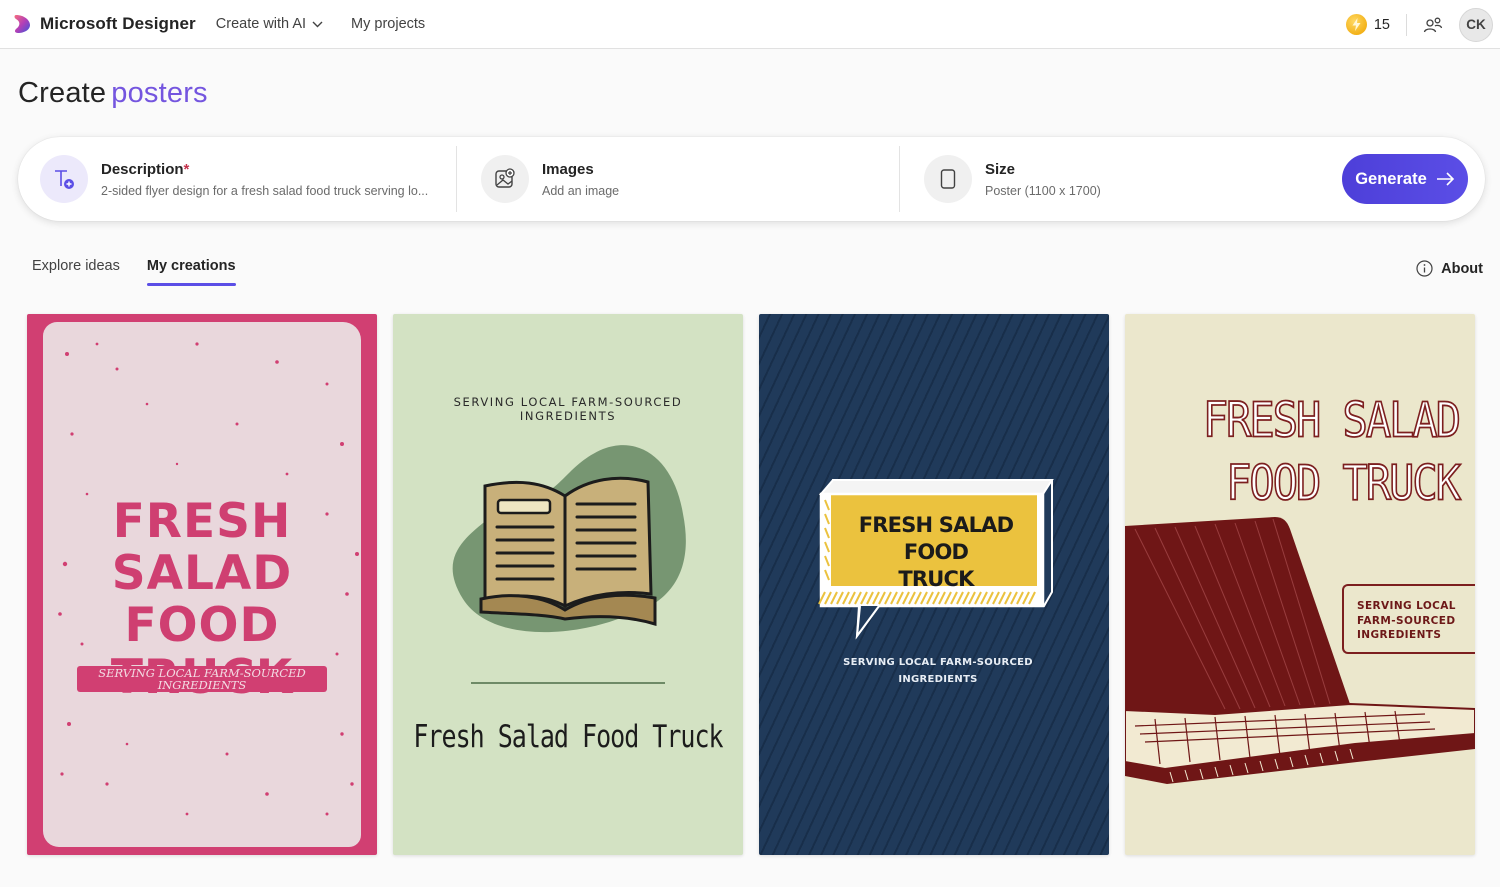 The height and width of the screenshot is (887, 1500). I want to click on size-field-icon, so click(948, 179).